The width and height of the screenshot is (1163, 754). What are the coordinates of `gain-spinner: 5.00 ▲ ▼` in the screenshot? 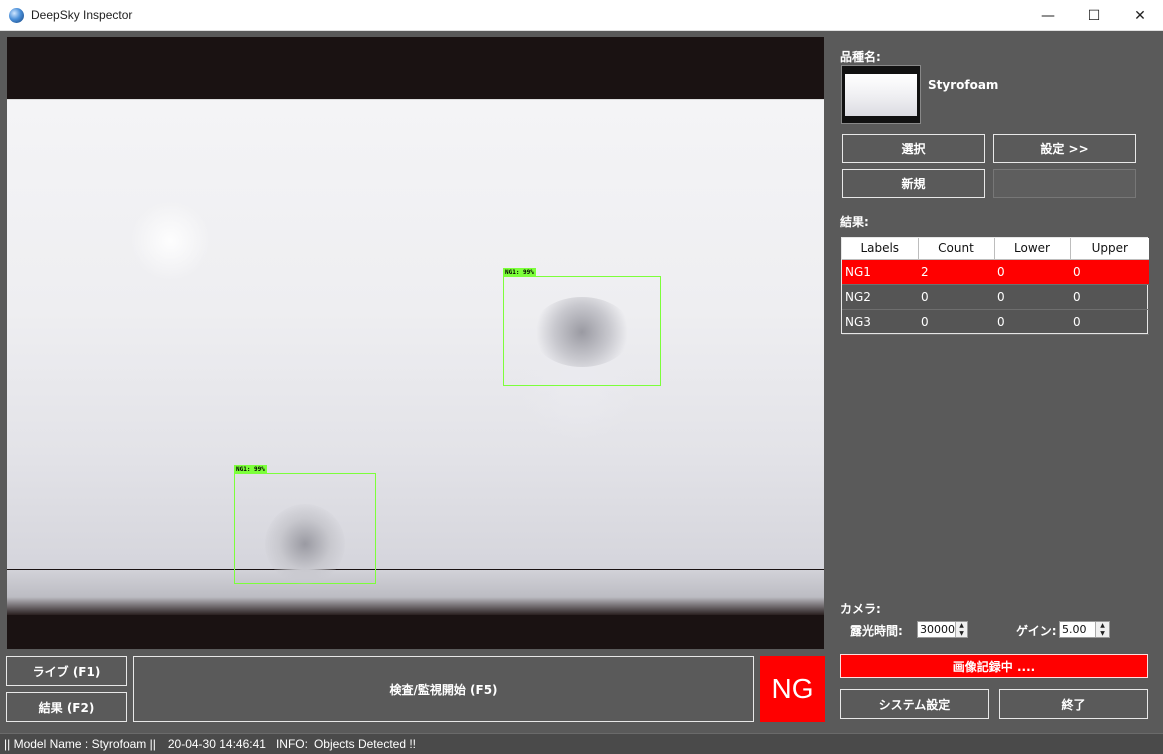 It's located at (1084, 629).